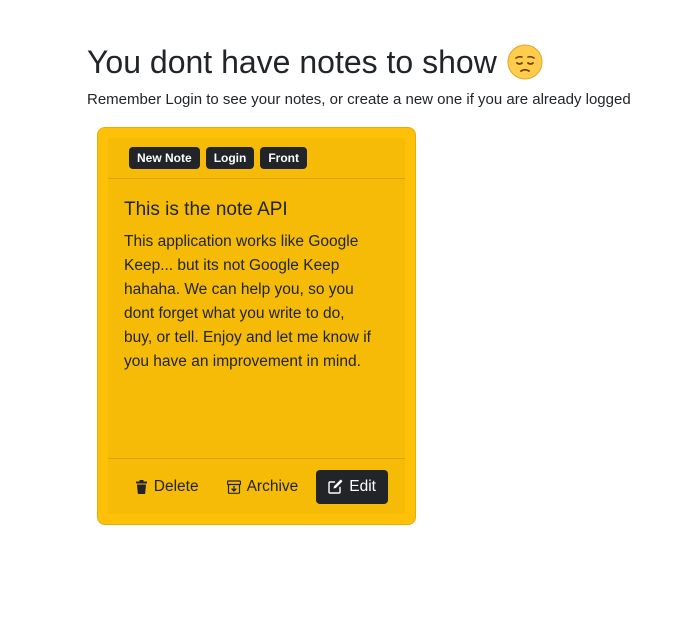  I want to click on edit-icon, so click(335, 486).